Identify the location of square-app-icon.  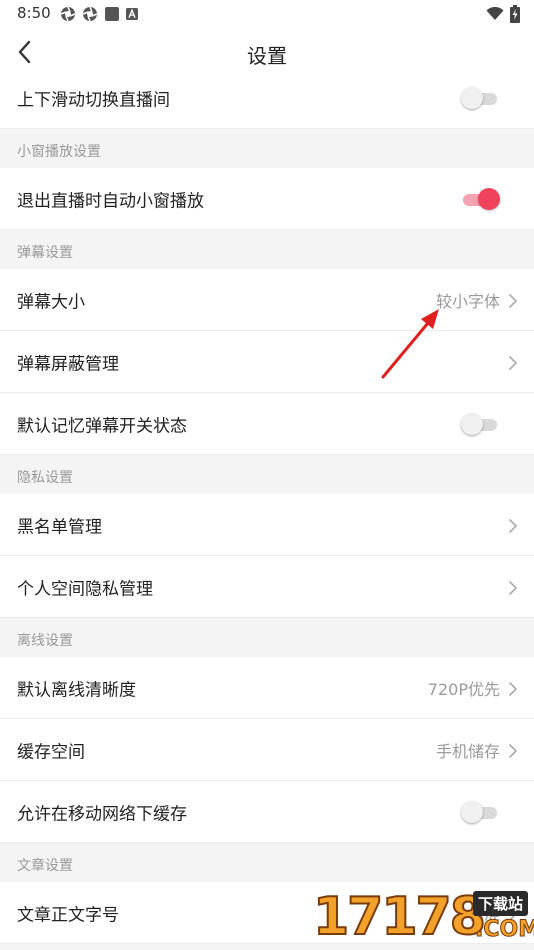
(112, 14).